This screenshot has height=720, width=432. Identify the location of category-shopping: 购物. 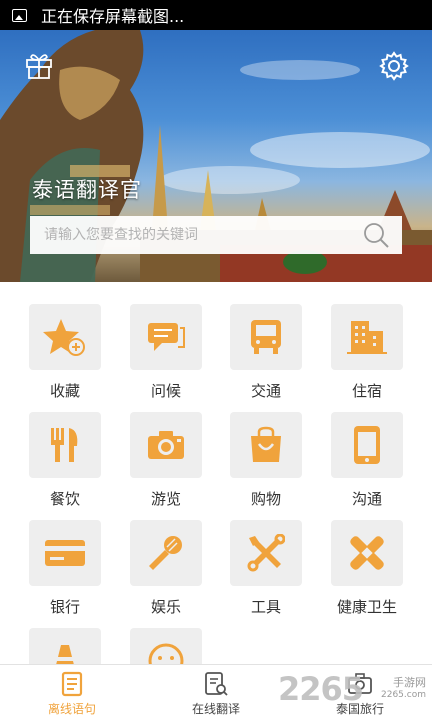
(266, 460).